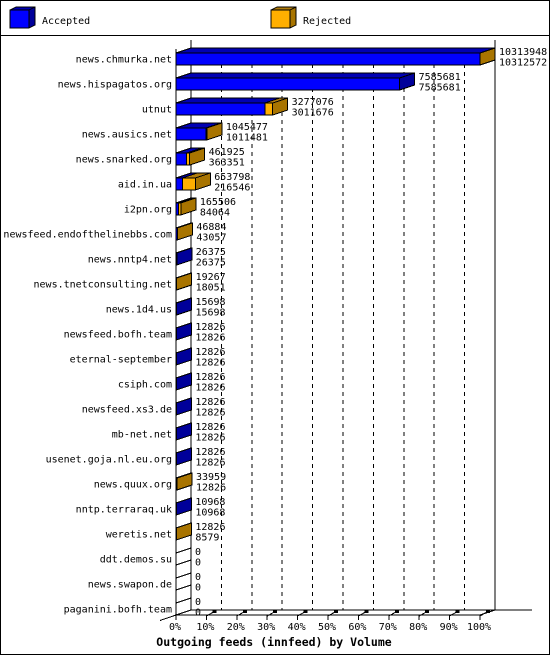 The width and height of the screenshot is (550, 655). Describe the element at coordinates (218, 202) in the screenshot. I see `value-label-total: 165506` at that location.